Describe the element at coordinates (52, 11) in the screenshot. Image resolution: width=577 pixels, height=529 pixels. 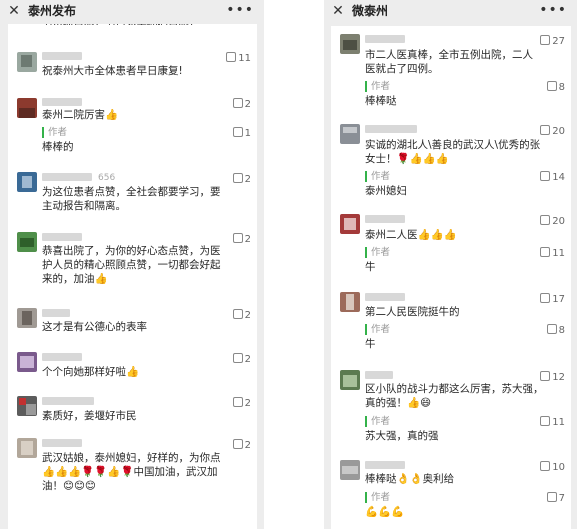
I see `left-title: 泰州发布` at that location.